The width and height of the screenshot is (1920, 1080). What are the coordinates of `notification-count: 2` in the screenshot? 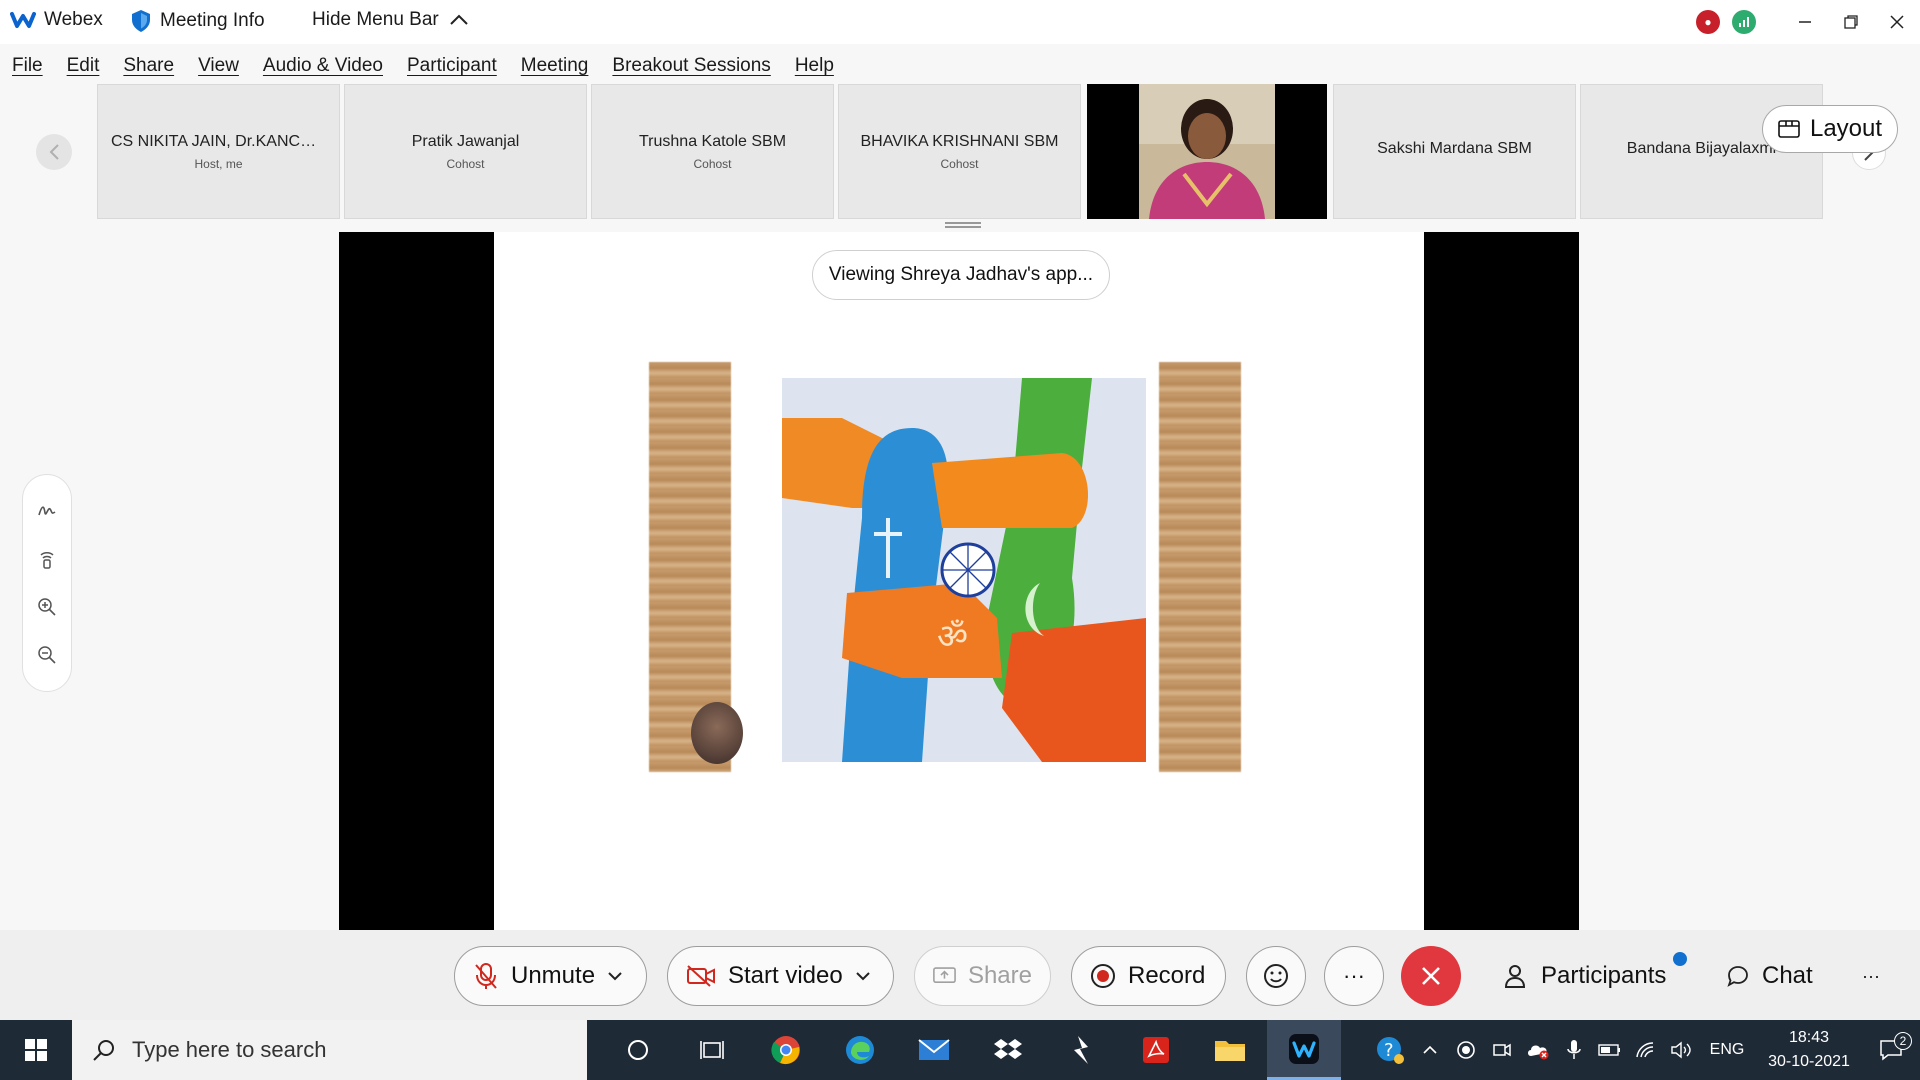 It's located at (1903, 1041).